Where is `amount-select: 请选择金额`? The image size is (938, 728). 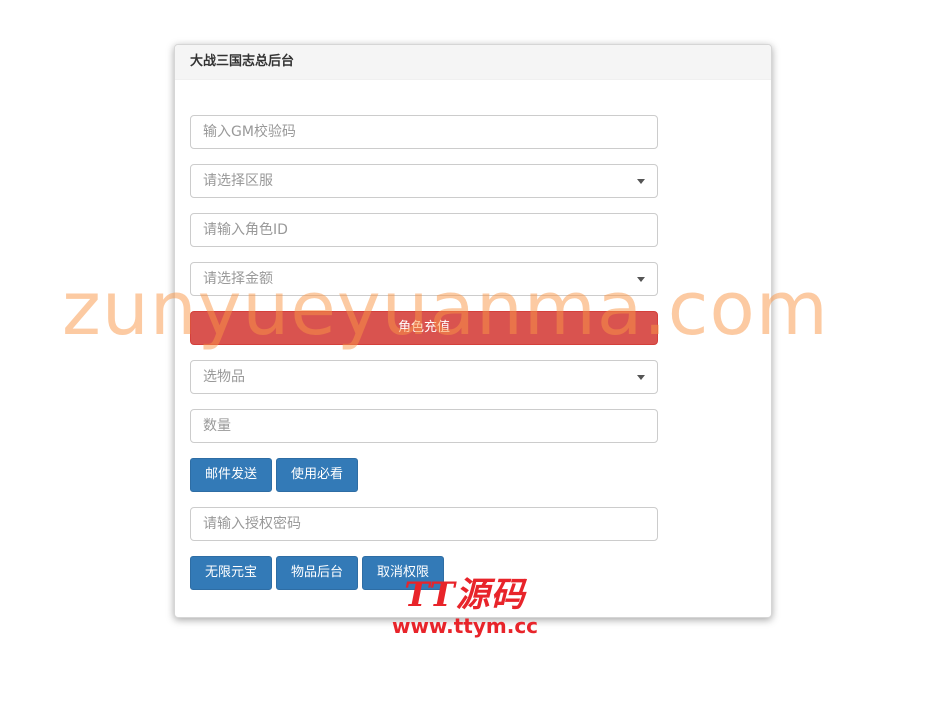
amount-select: 请选择金额 is located at coordinates (424, 279).